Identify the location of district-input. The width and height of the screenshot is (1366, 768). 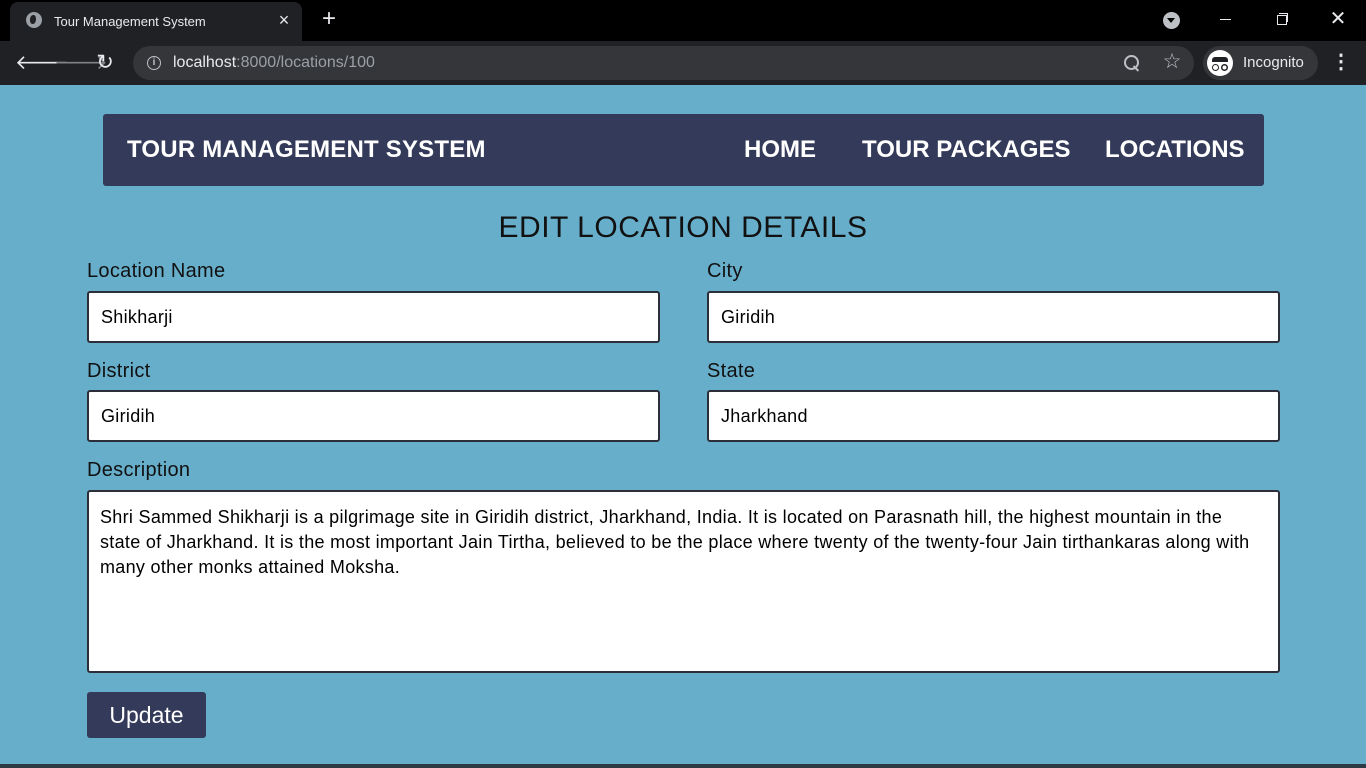
(373, 416).